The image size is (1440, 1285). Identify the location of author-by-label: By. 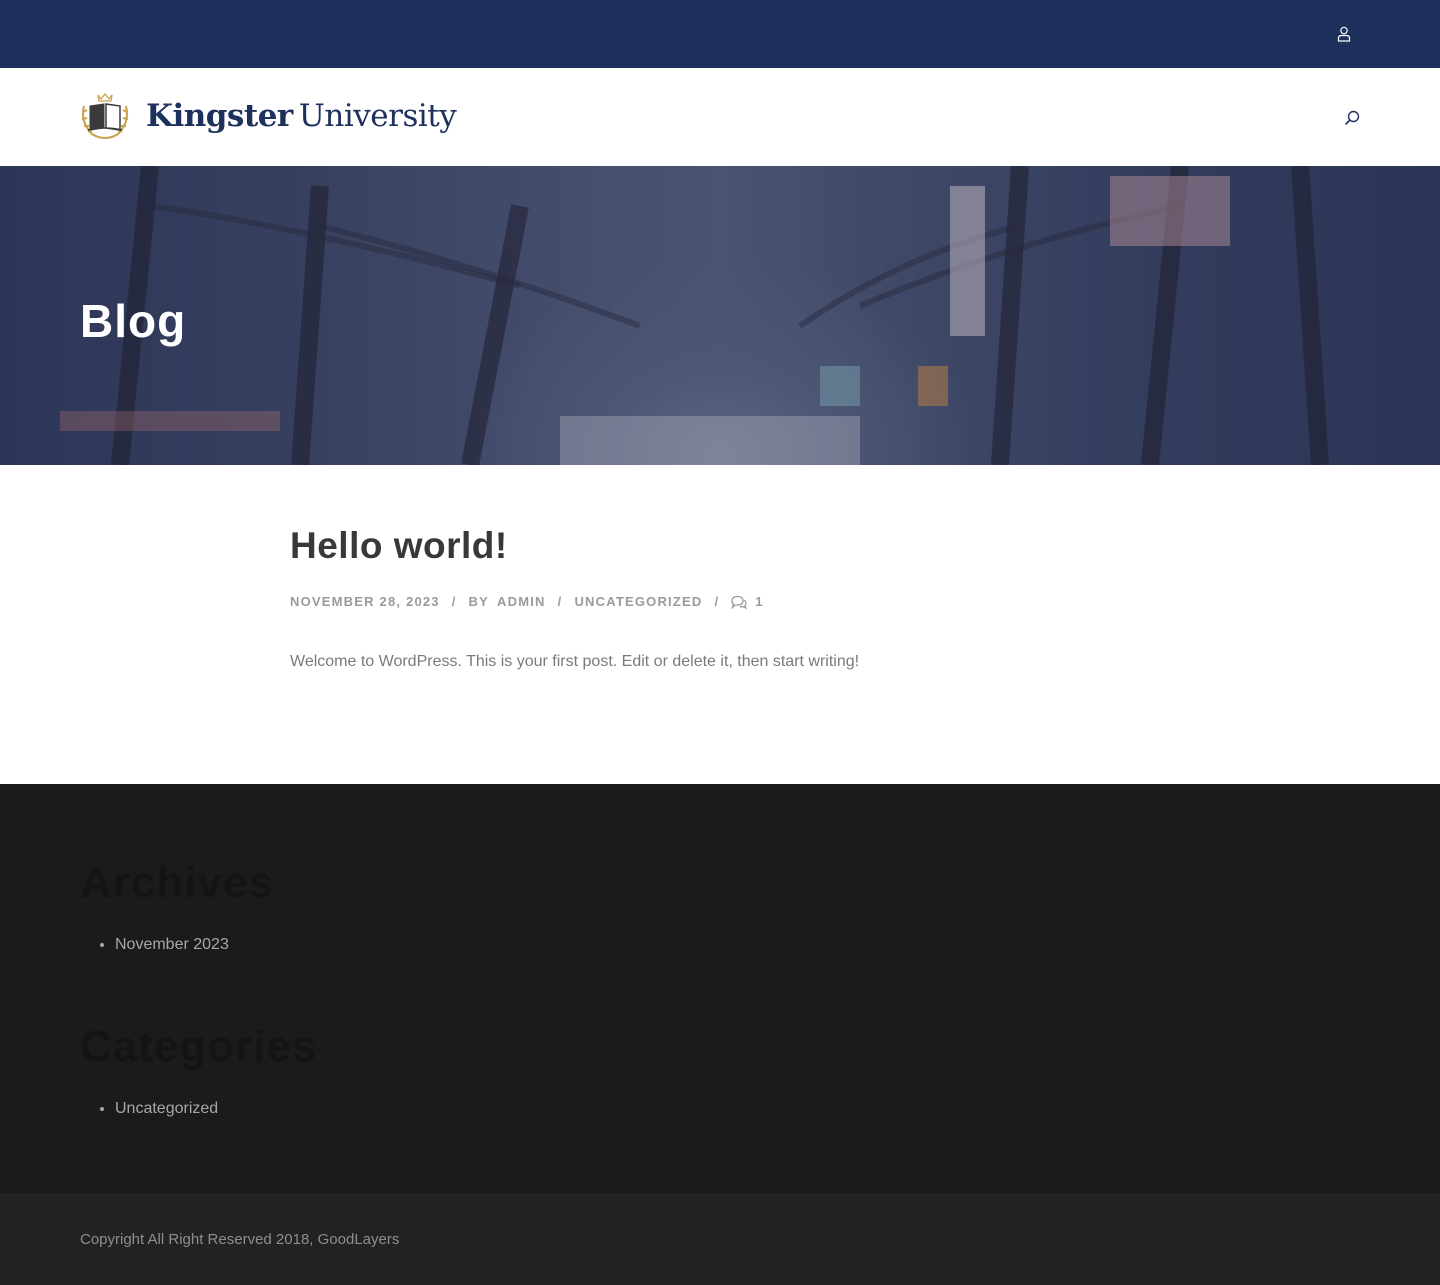
(479, 601).